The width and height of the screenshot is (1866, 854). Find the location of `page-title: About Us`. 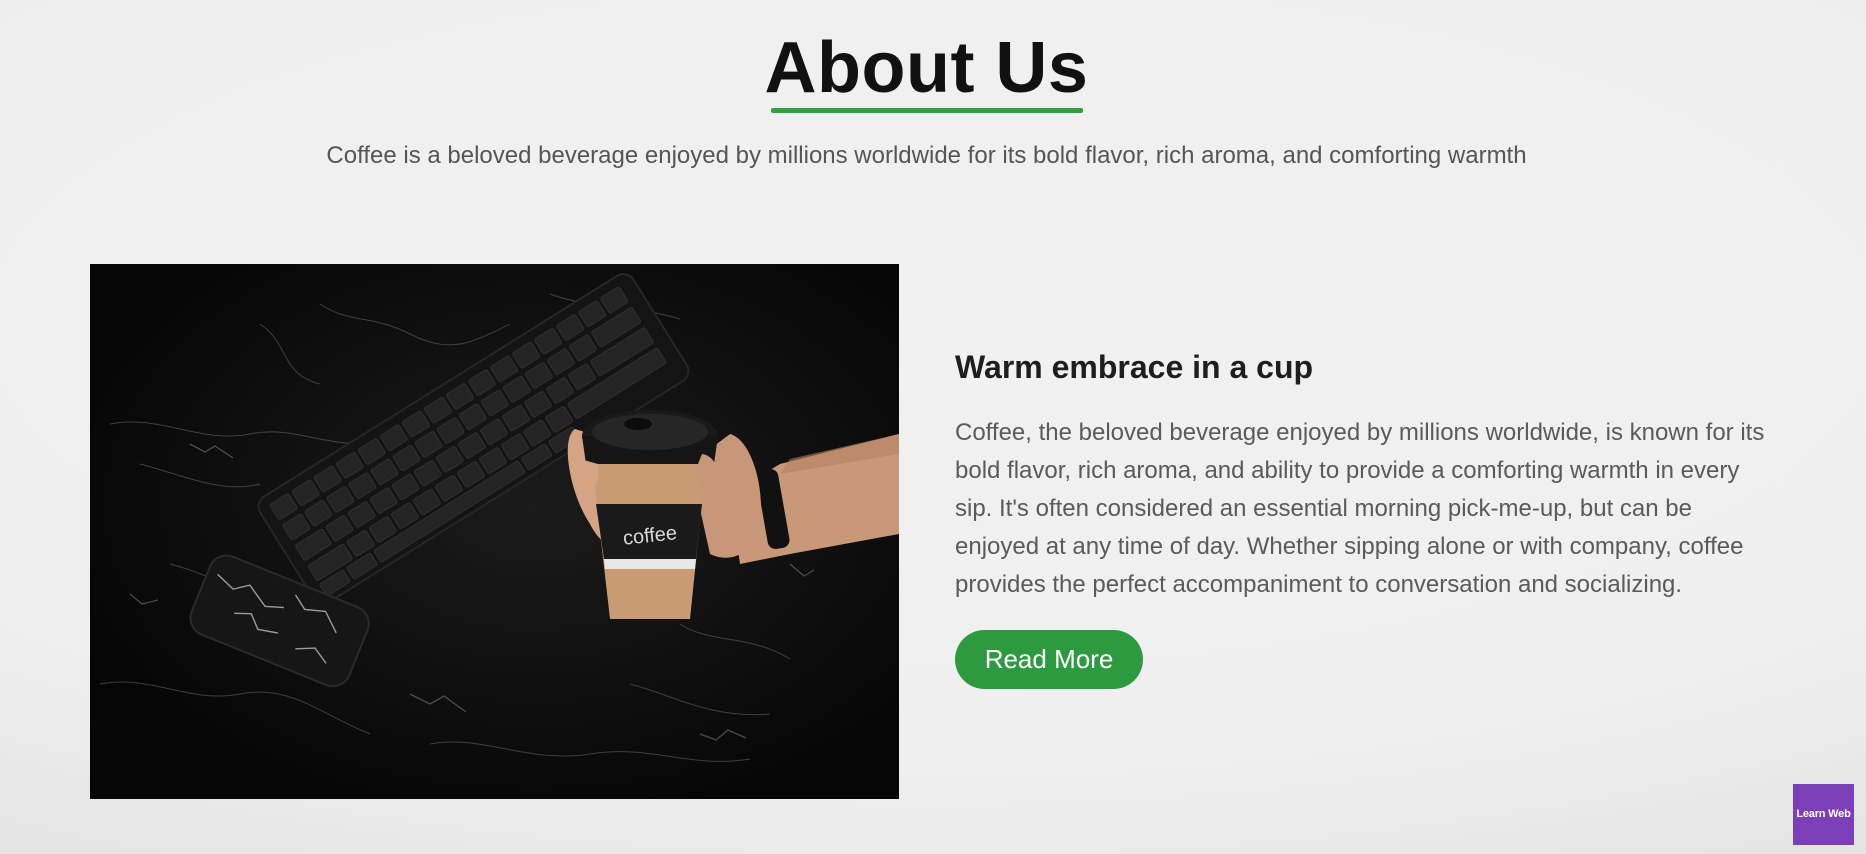

page-title: About Us is located at coordinates (926, 68).